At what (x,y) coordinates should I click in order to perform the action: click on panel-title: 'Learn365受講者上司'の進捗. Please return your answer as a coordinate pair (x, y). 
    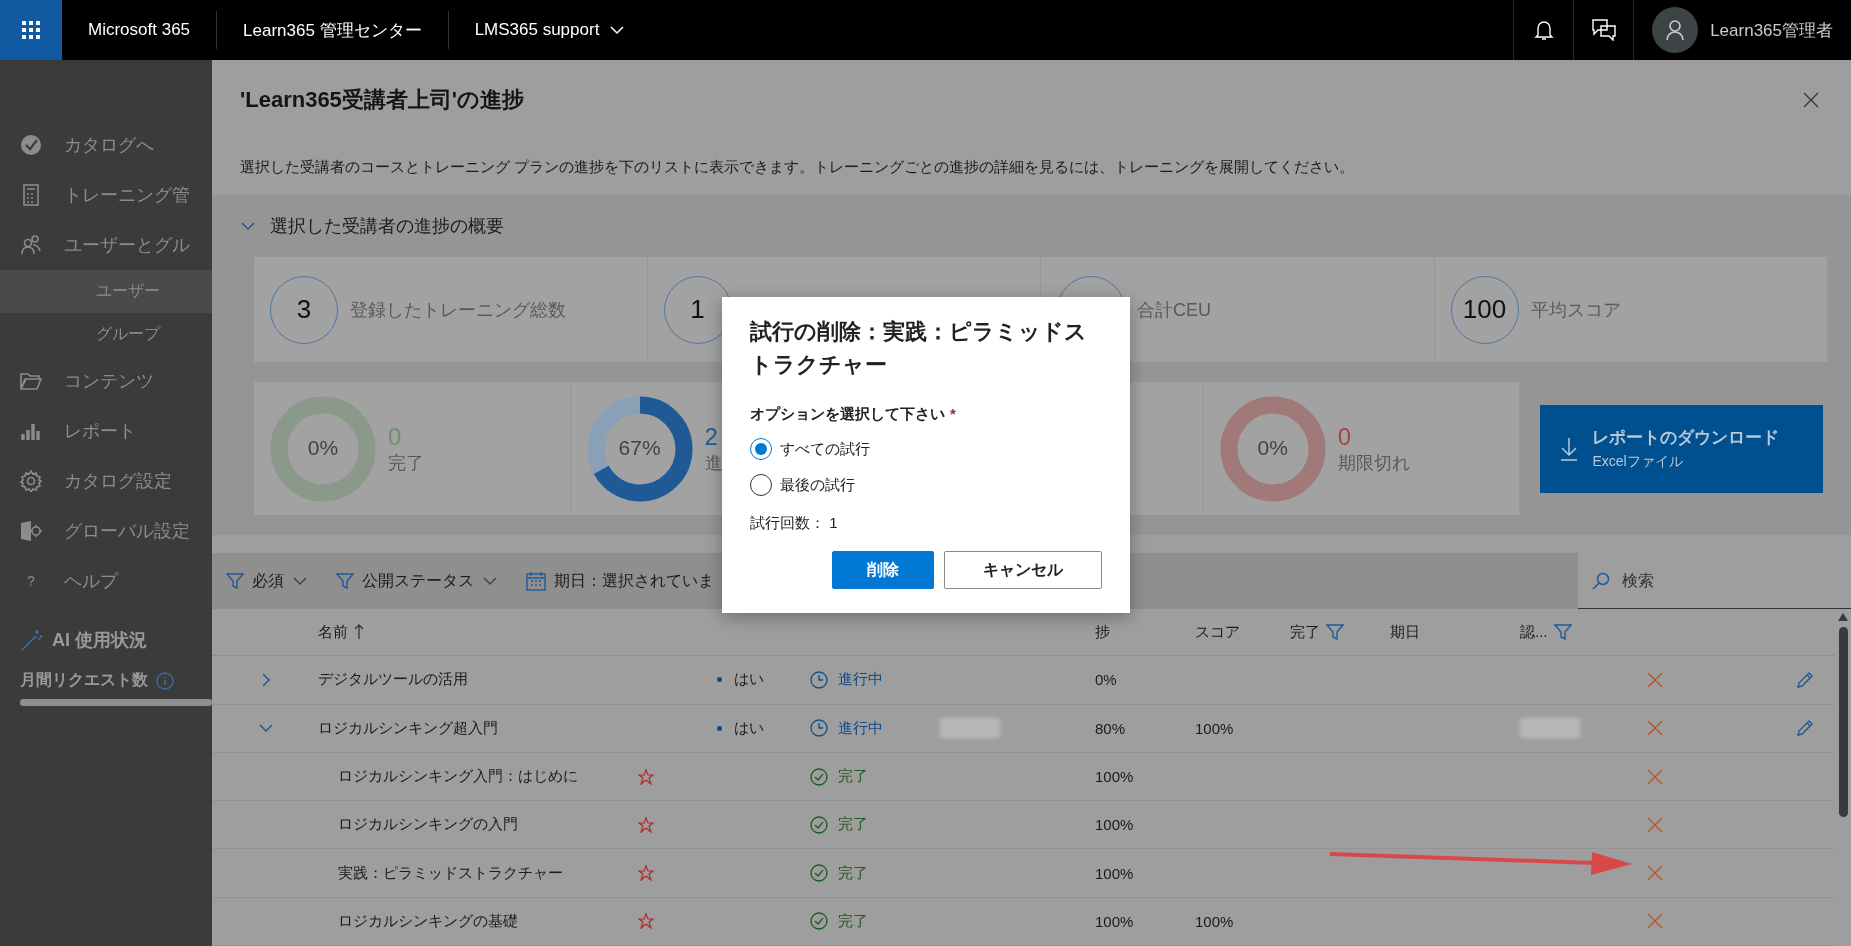
    Looking at the image, I should click on (382, 100).